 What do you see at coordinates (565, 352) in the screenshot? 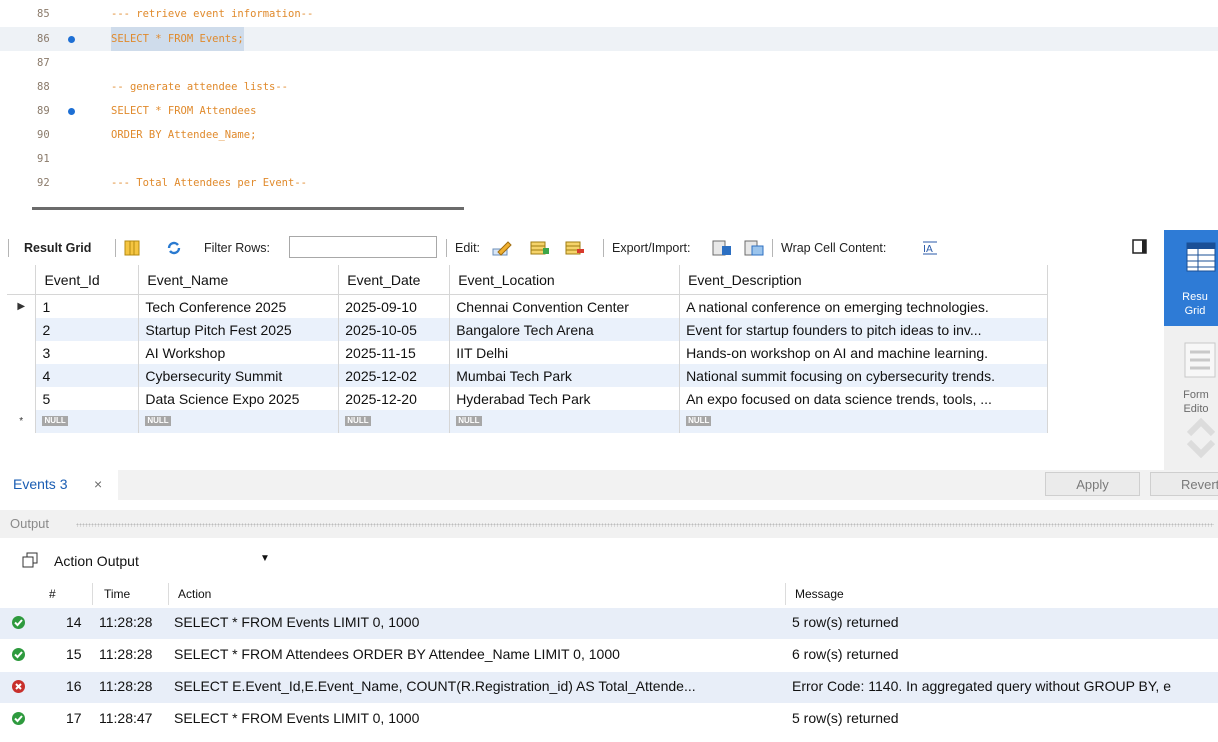
I see `table-cell: IIT Delhi` at bounding box center [565, 352].